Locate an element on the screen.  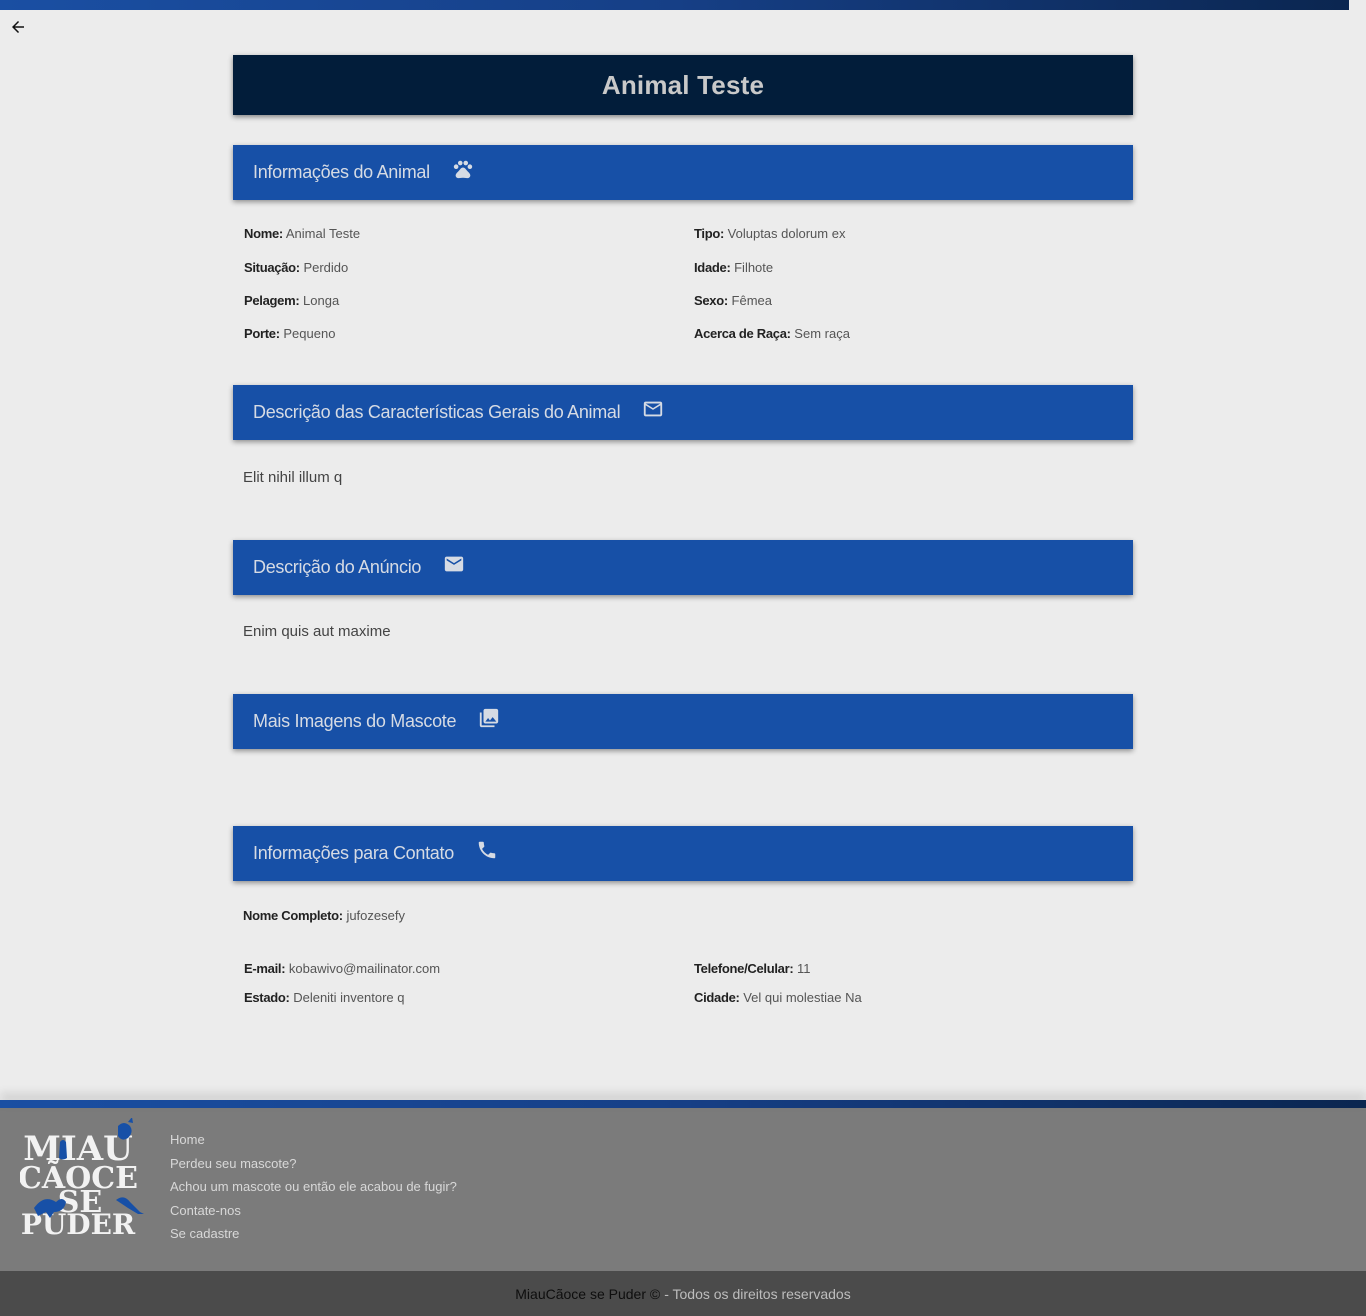
field-value: Voluptas dolorum ex is located at coordinates (786, 233).